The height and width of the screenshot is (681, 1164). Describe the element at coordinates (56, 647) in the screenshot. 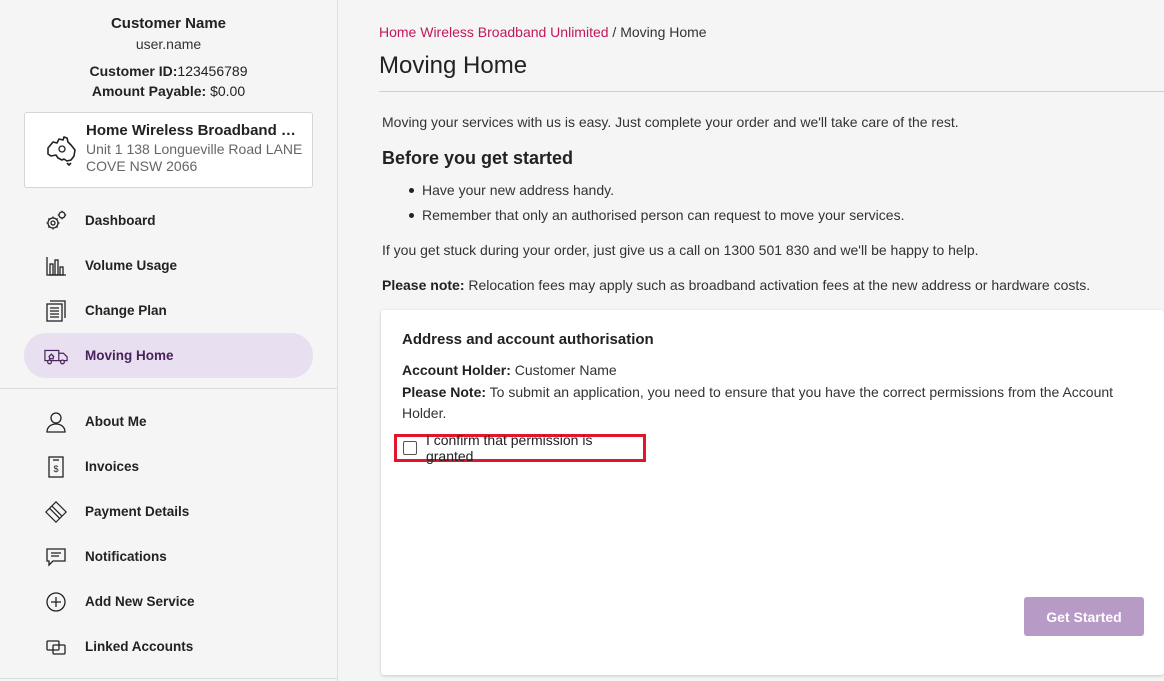

I see `linked-squares-icon` at that location.